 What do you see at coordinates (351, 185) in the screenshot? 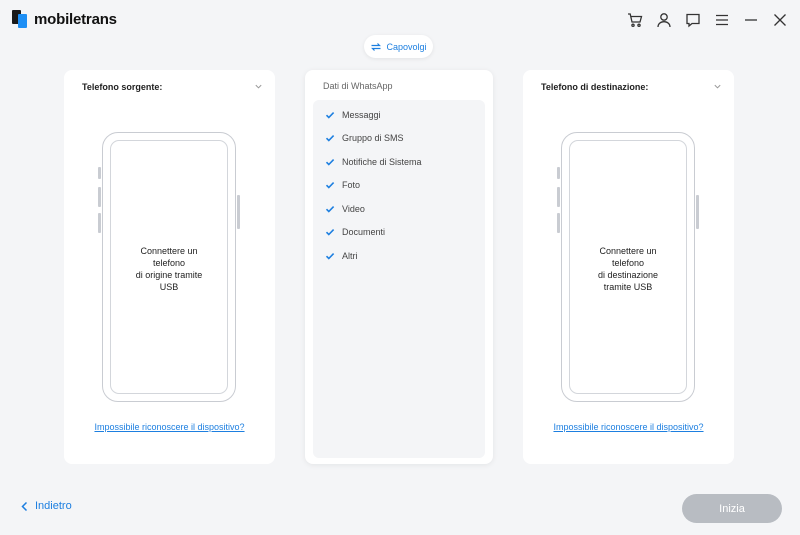
I see `data-item-label: Foto` at bounding box center [351, 185].